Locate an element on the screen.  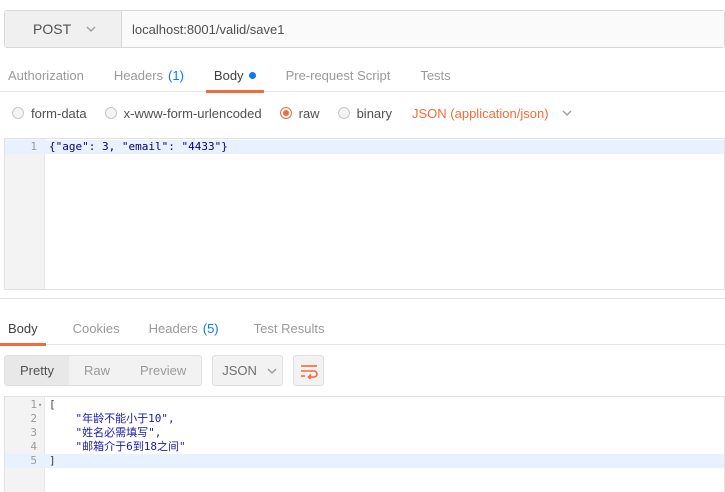
view-mode-toggle: Pretty Raw Preview is located at coordinates (103, 370).